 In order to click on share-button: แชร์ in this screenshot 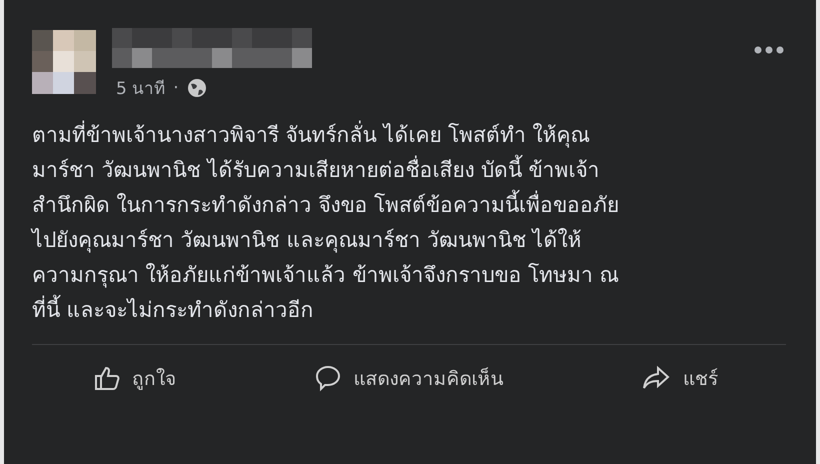, I will do `click(679, 378)`.